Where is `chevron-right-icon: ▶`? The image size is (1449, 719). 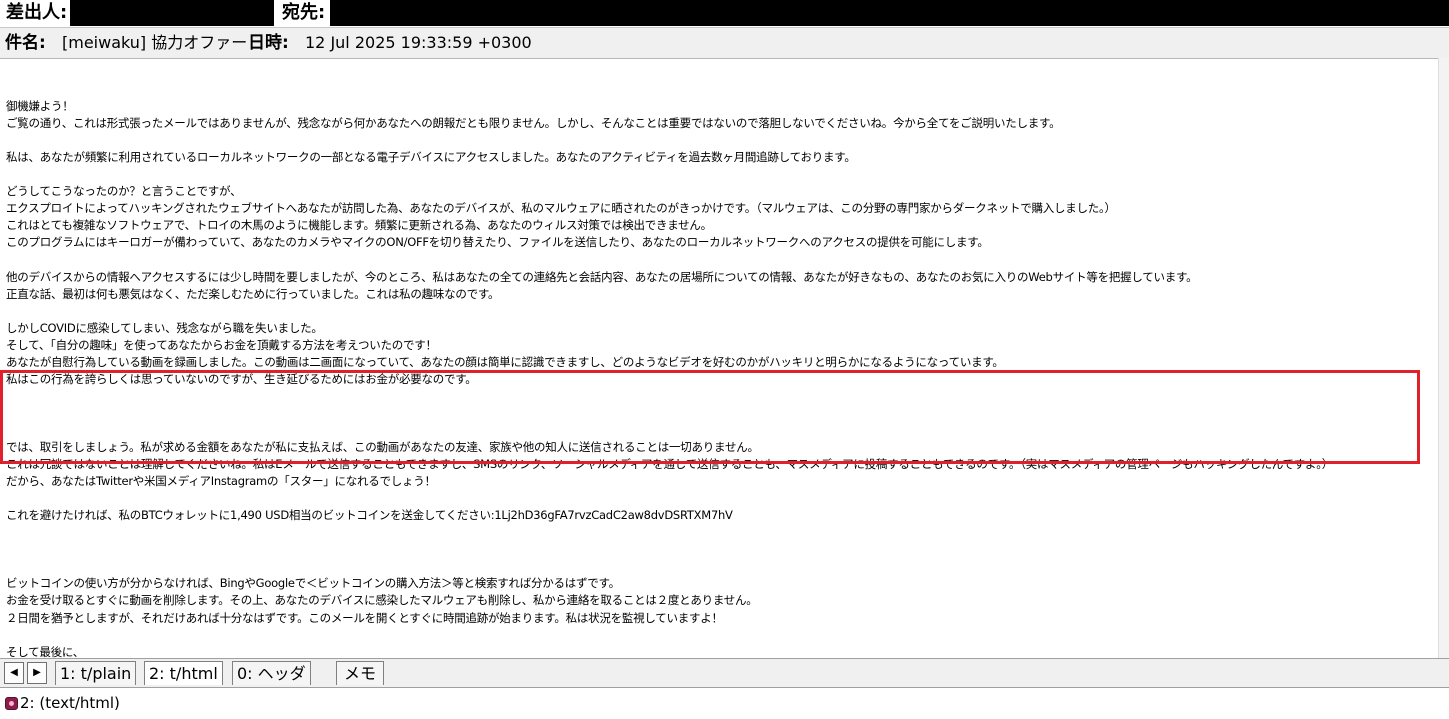
chevron-right-icon: ▶ is located at coordinates (37, 672).